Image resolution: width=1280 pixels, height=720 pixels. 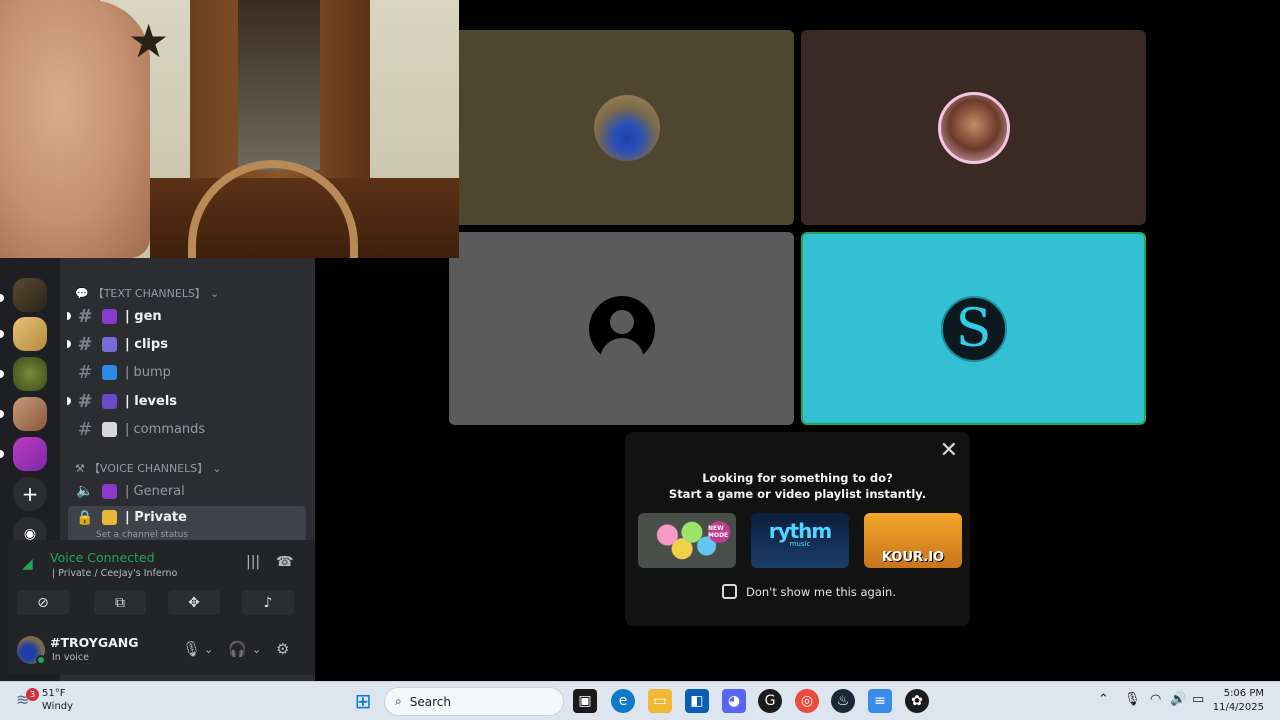 What do you see at coordinates (191, 649) in the screenshot?
I see `microphone-icon: 🎙` at bounding box center [191, 649].